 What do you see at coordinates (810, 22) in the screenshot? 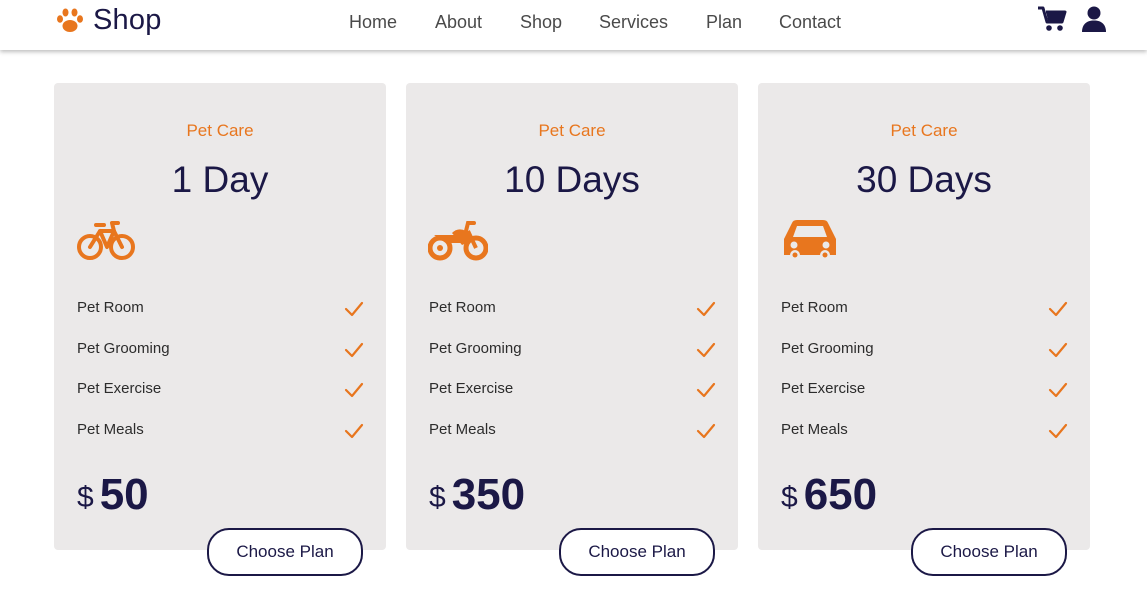
I see `nav-link-contact: Contact` at bounding box center [810, 22].